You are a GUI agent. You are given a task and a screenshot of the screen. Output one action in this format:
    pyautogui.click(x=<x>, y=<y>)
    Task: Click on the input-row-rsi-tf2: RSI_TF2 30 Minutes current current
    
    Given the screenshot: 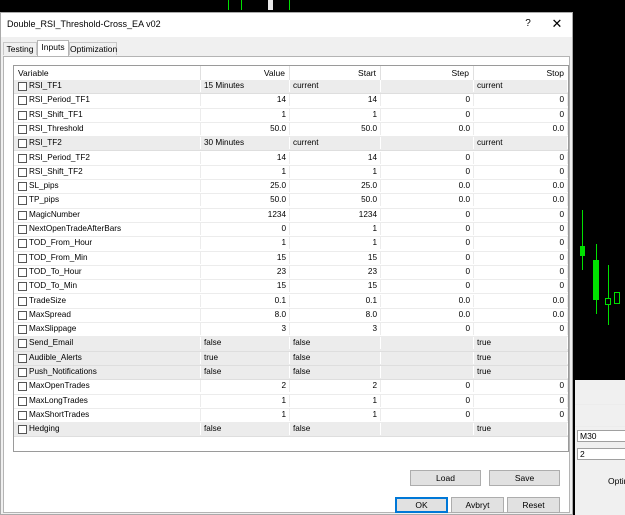 What is the action you would take?
    pyautogui.click(x=291, y=144)
    